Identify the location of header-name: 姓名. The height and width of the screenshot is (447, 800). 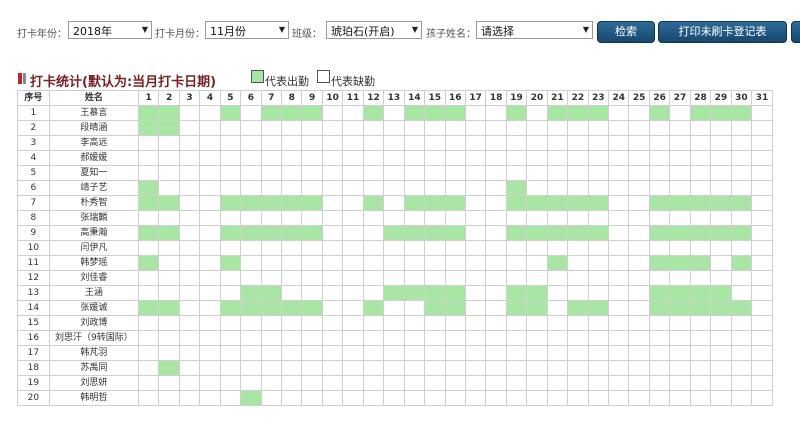
(93, 98).